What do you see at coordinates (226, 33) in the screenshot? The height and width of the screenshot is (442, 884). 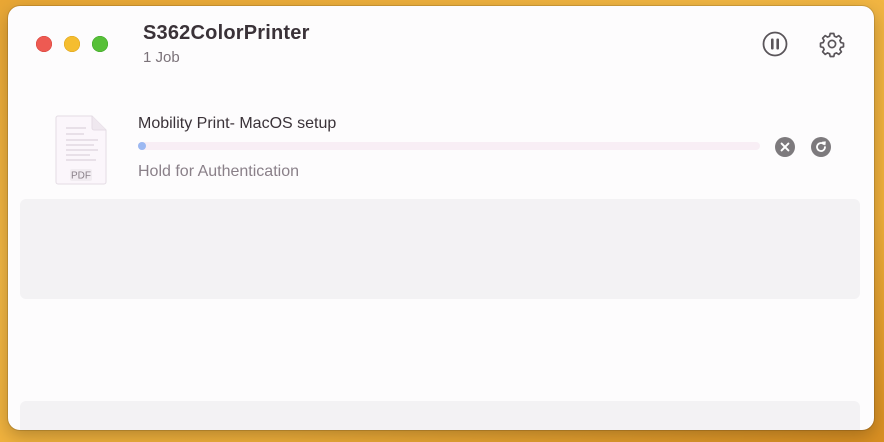 I see `printer-name: S362ColorPrinter` at bounding box center [226, 33].